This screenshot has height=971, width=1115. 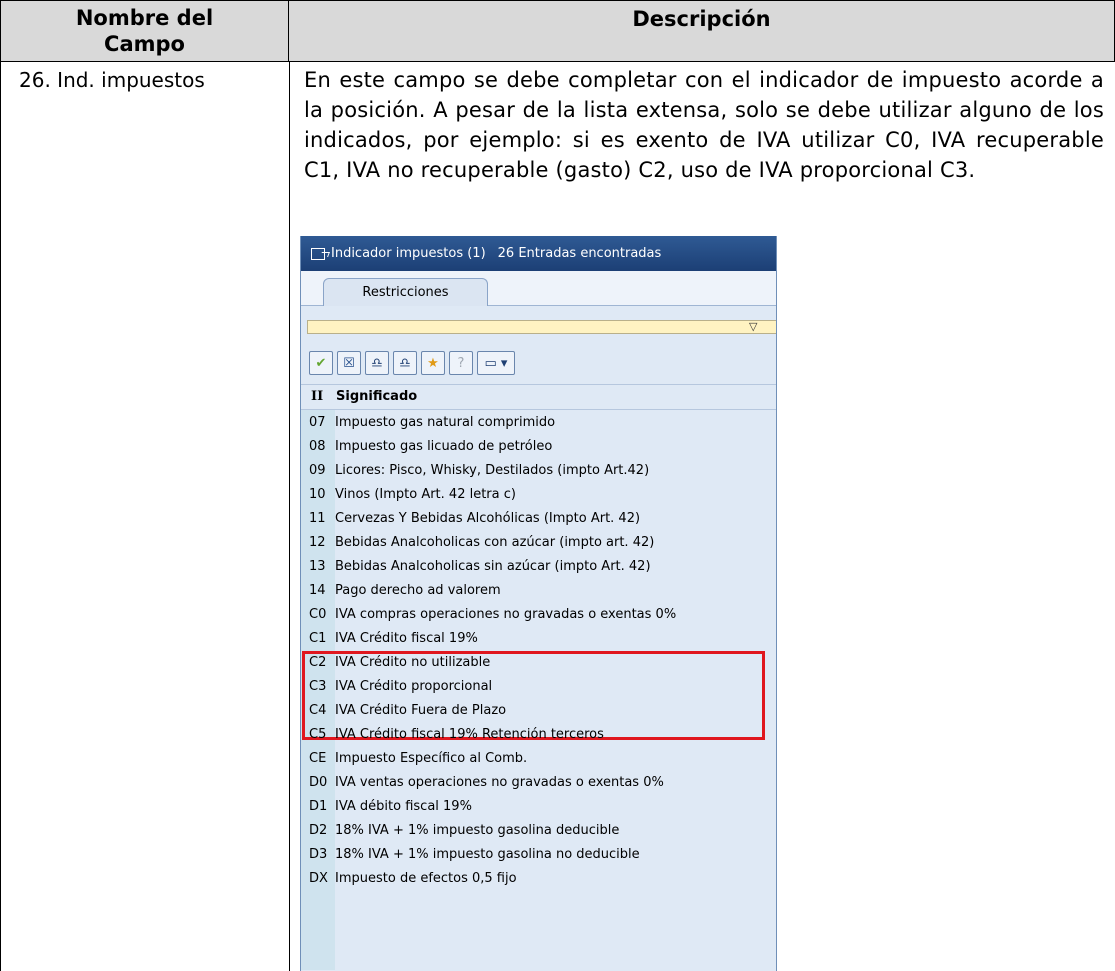 I want to click on find-next-icon: ♎, so click(x=405, y=363).